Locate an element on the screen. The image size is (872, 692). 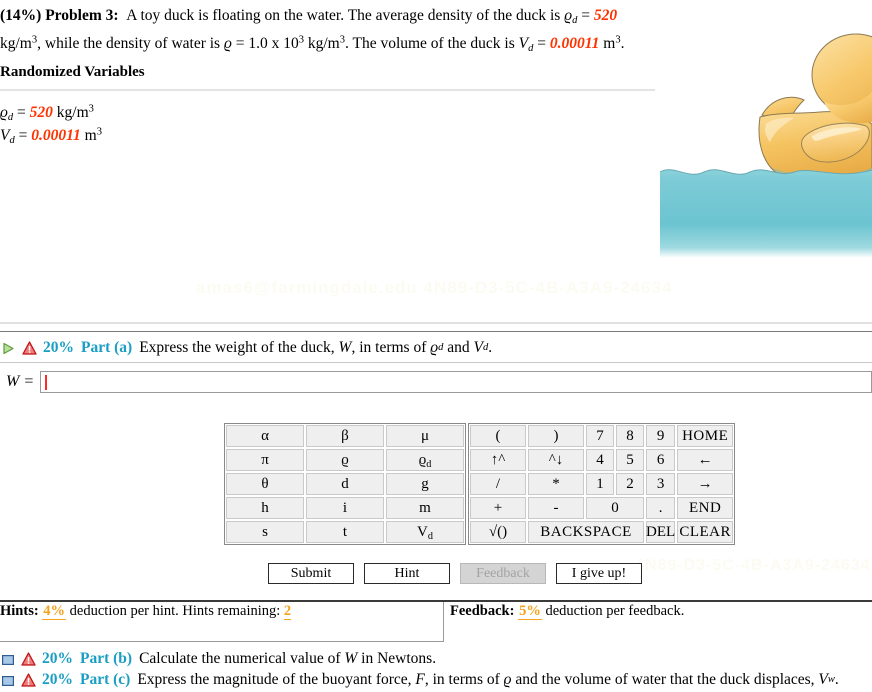
rho-exp: 3 is located at coordinates (301, 40).